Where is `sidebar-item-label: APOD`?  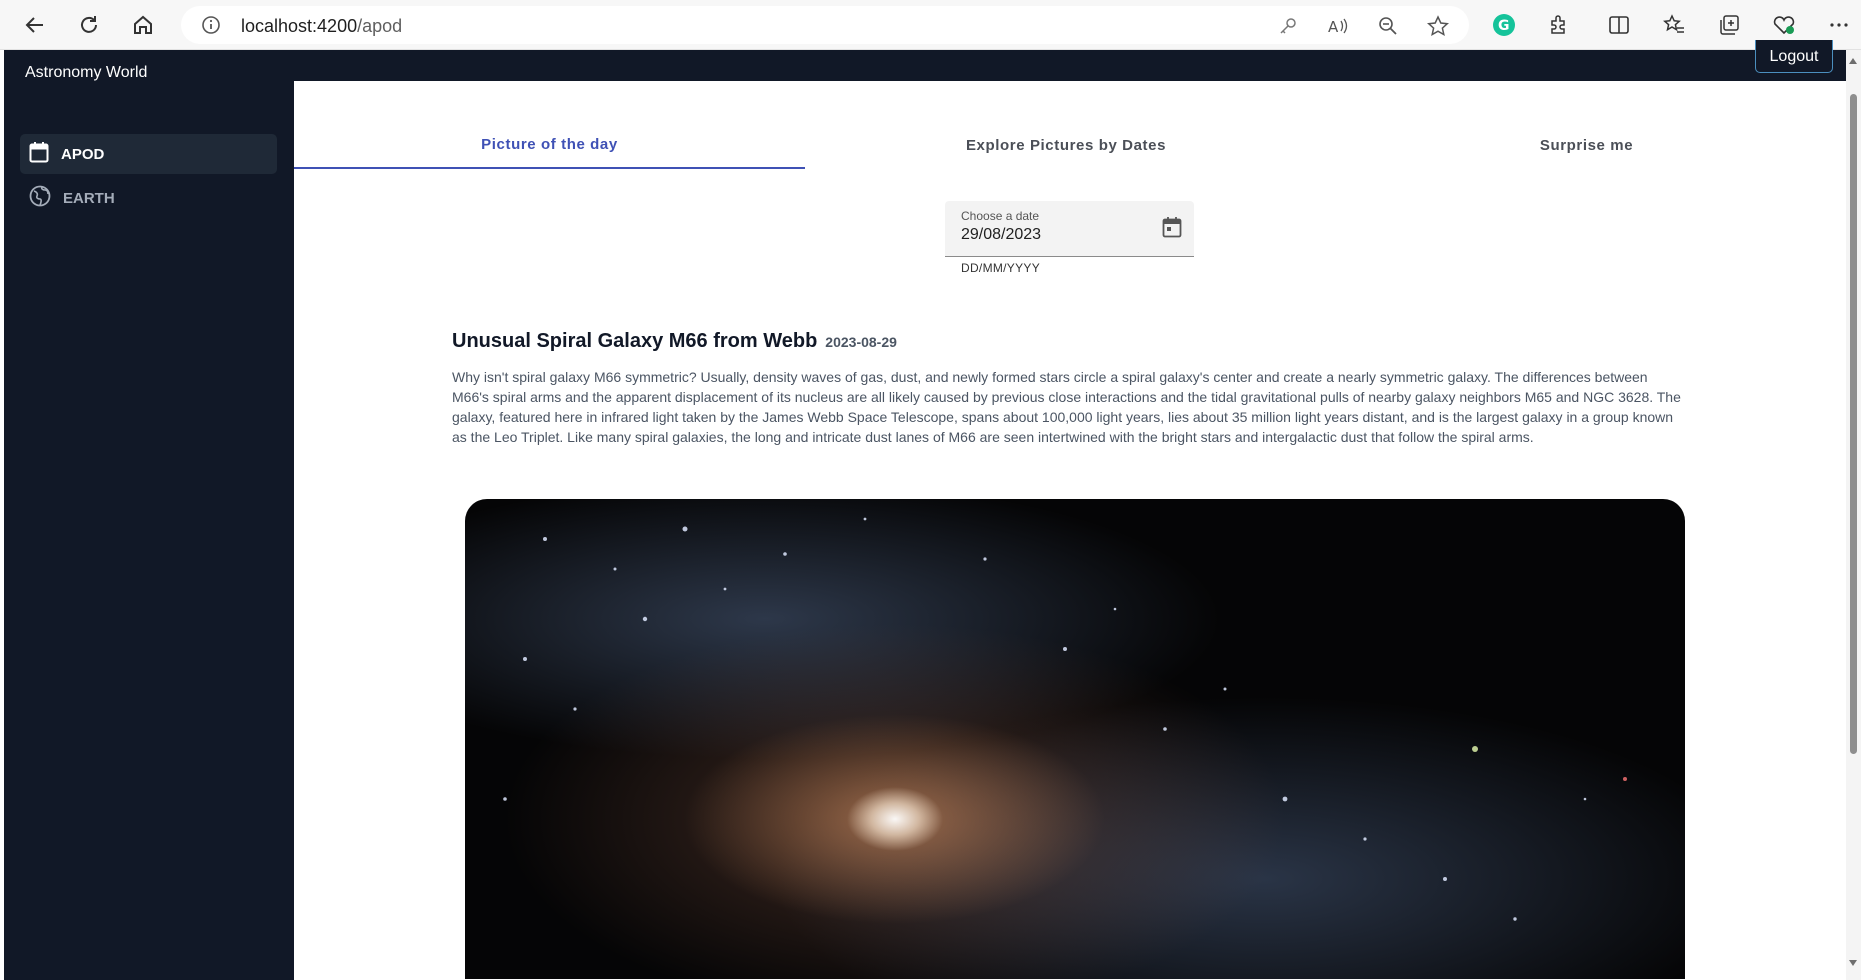 sidebar-item-label: APOD is located at coordinates (83, 154).